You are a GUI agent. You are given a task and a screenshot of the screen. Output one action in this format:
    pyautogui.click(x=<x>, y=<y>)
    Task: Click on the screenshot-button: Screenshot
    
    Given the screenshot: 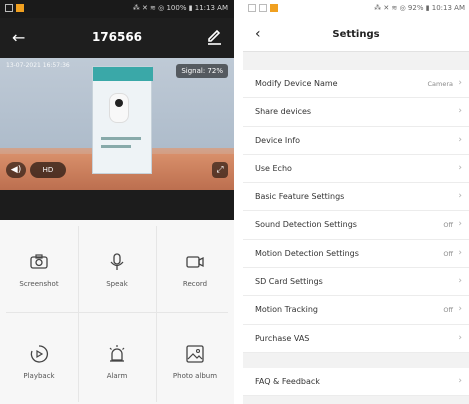 What is the action you would take?
    pyautogui.click(x=39, y=266)
    